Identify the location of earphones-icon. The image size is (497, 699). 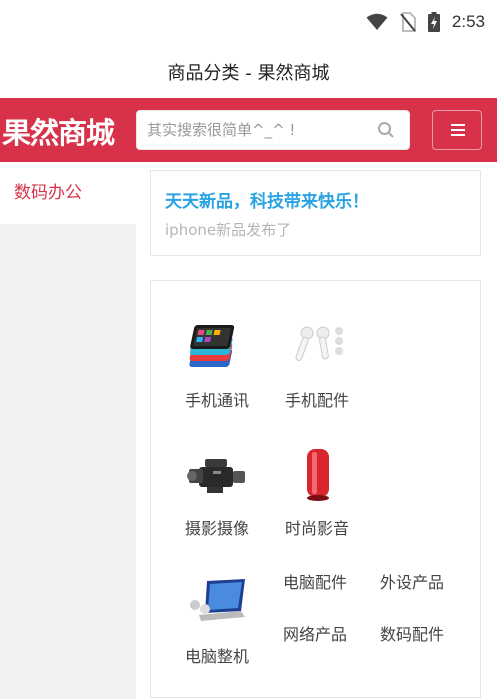
(319, 343).